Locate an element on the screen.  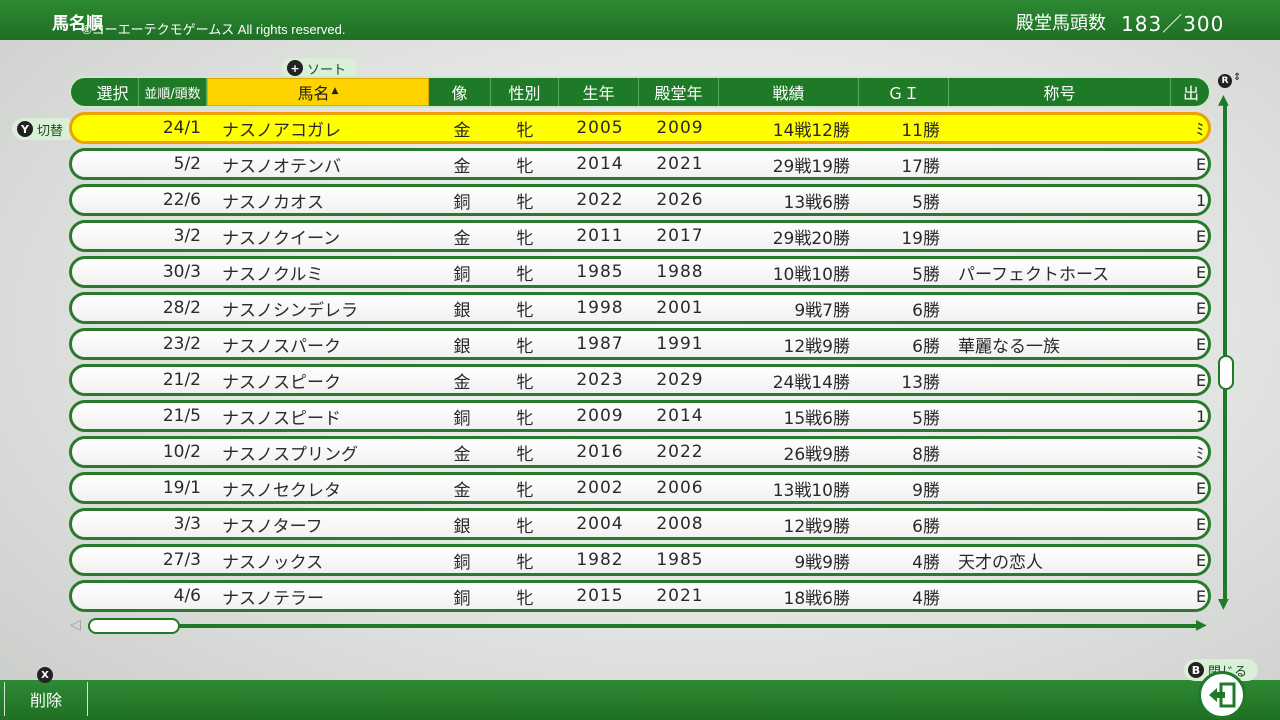
cell-statue: 銅 is located at coordinates (462, 202).